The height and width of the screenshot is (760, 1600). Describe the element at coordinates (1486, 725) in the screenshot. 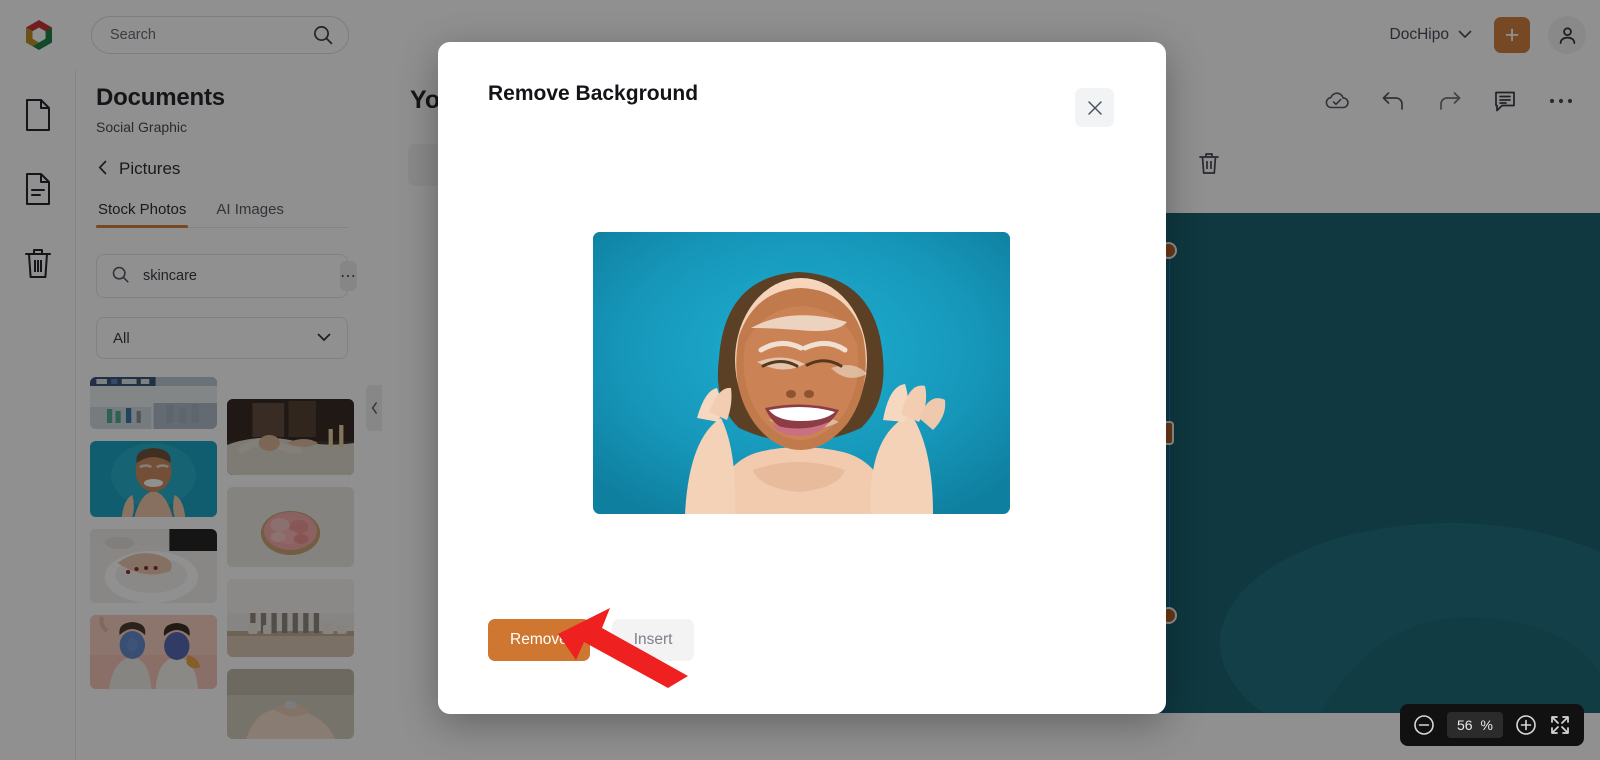

I see `zoom-percent-unit: %` at that location.